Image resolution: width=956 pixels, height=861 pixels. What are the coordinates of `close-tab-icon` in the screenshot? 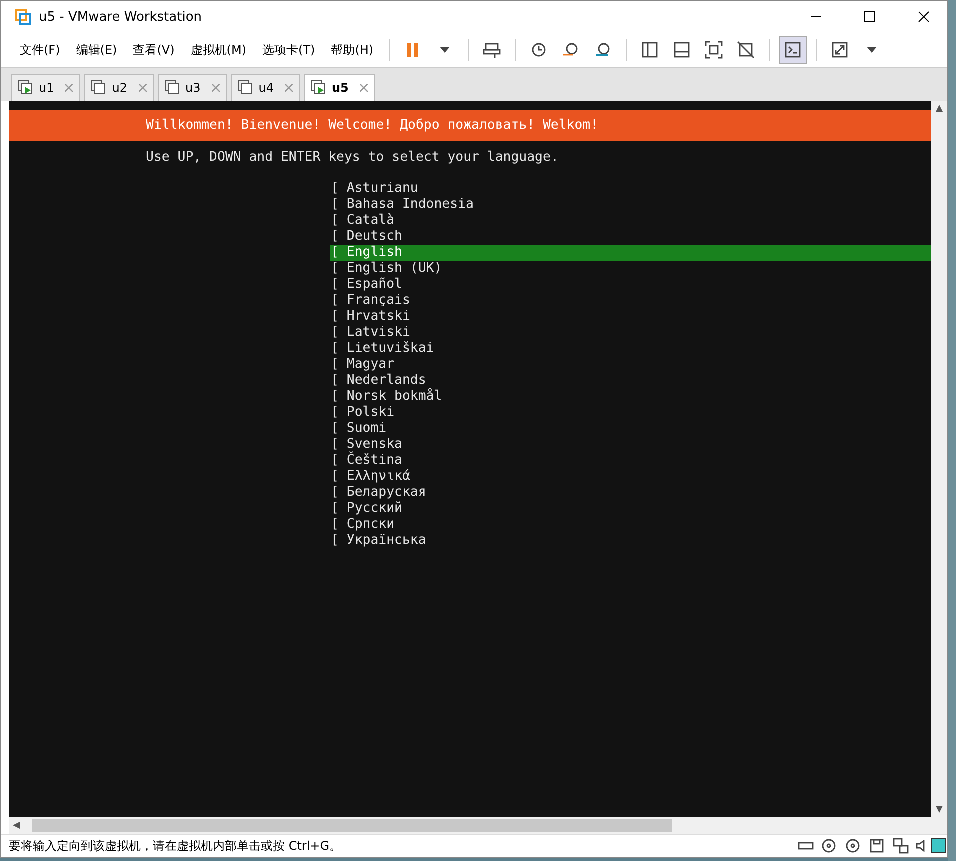 It's located at (364, 88).